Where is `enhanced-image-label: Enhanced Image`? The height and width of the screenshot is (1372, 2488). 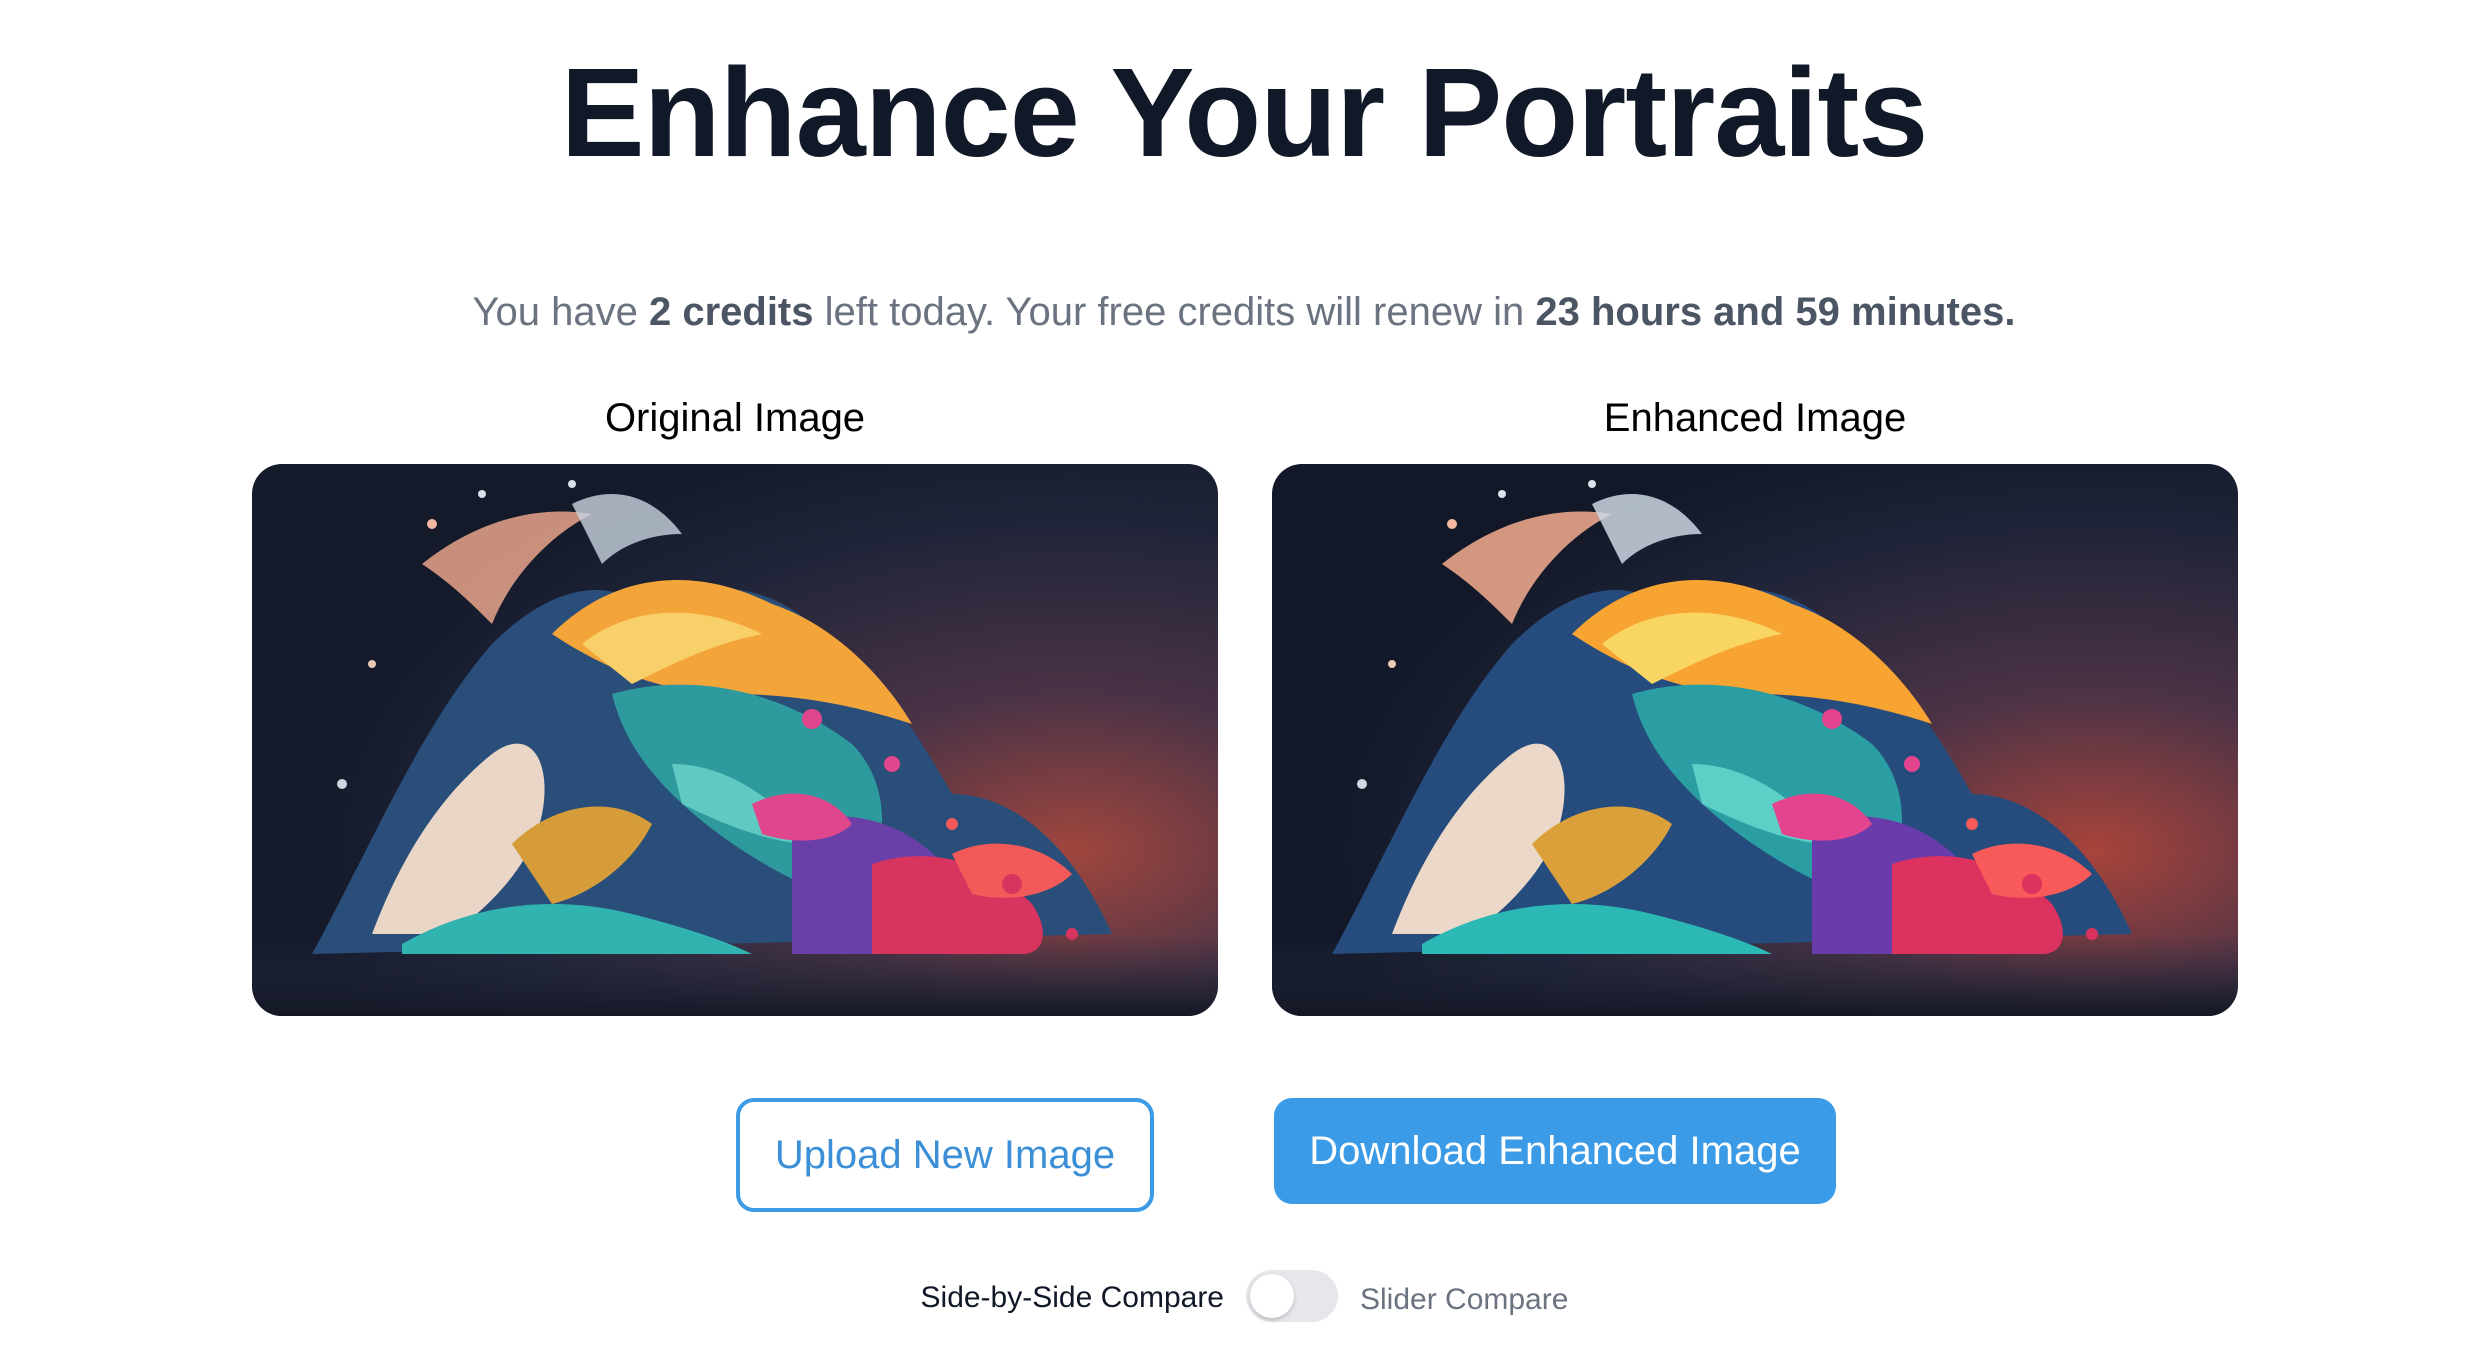 enhanced-image-label: Enhanced Image is located at coordinates (1755, 418).